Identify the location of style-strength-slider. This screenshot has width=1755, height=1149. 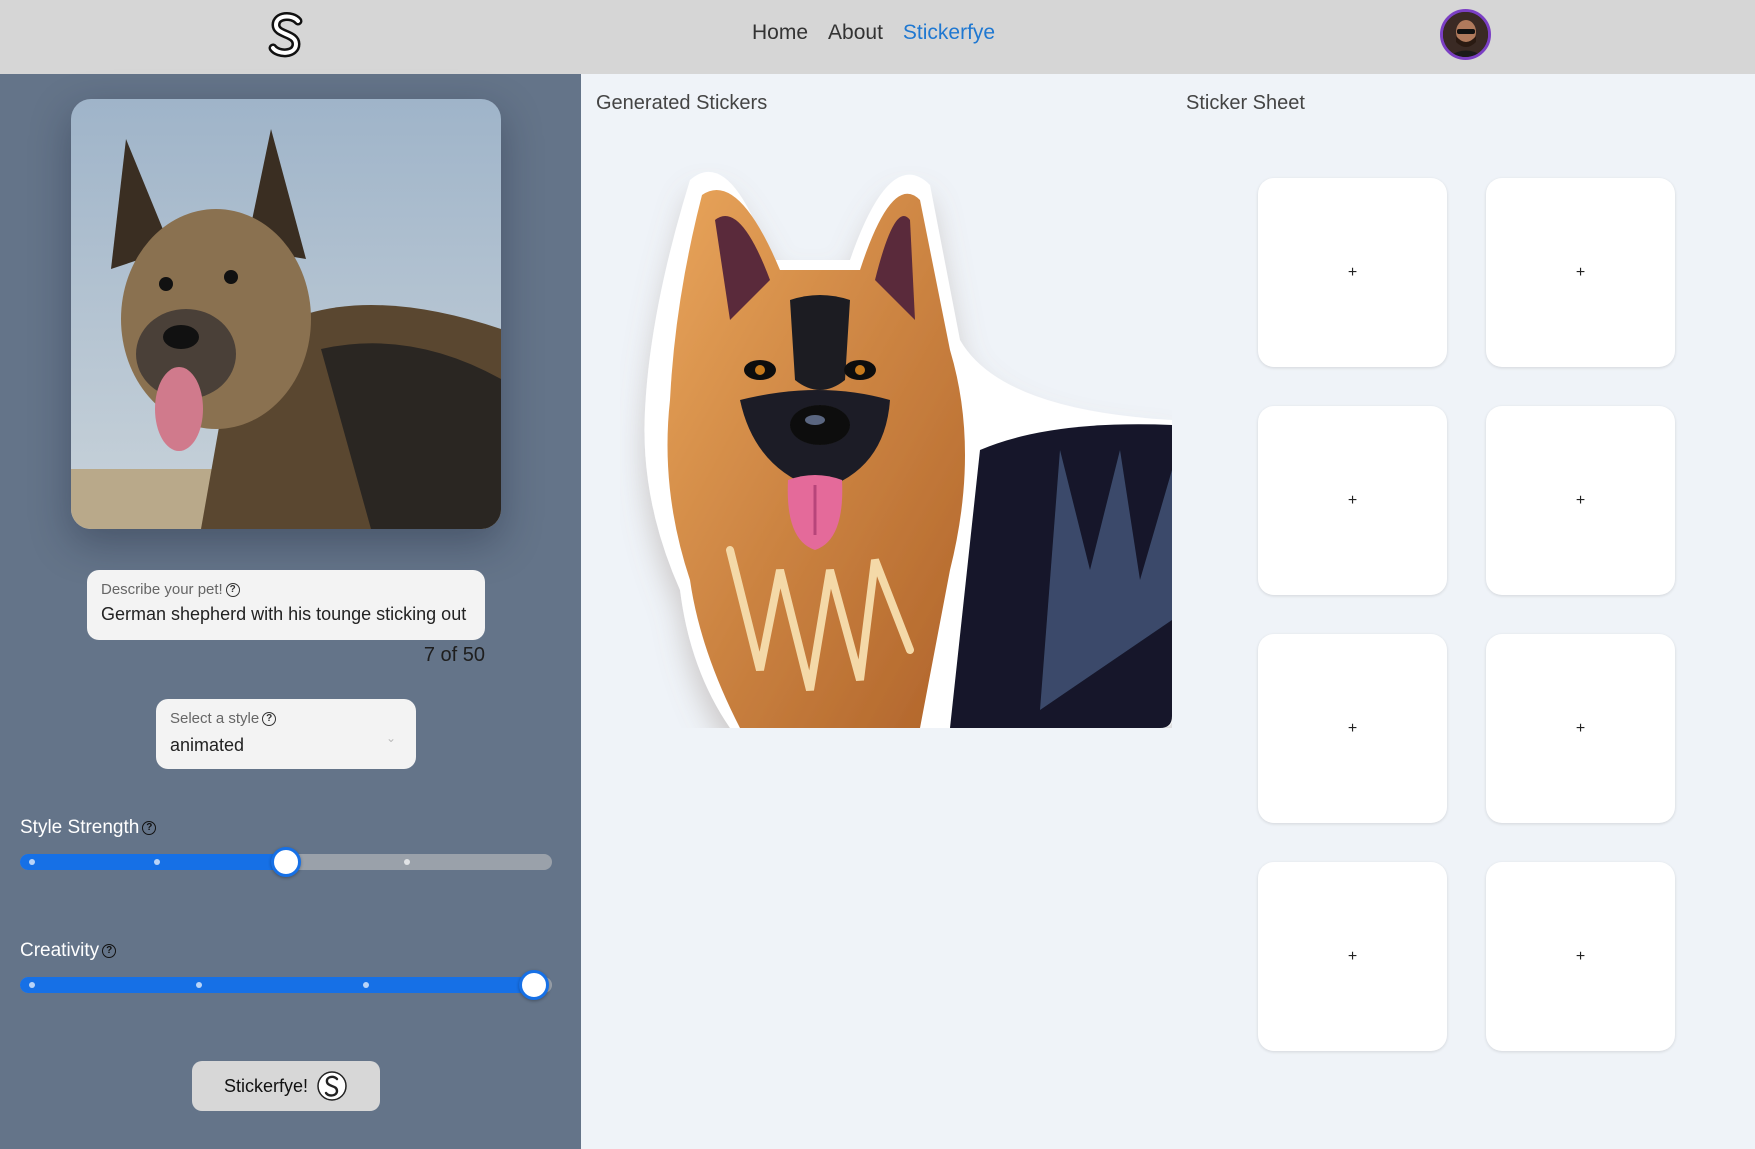
(286, 862).